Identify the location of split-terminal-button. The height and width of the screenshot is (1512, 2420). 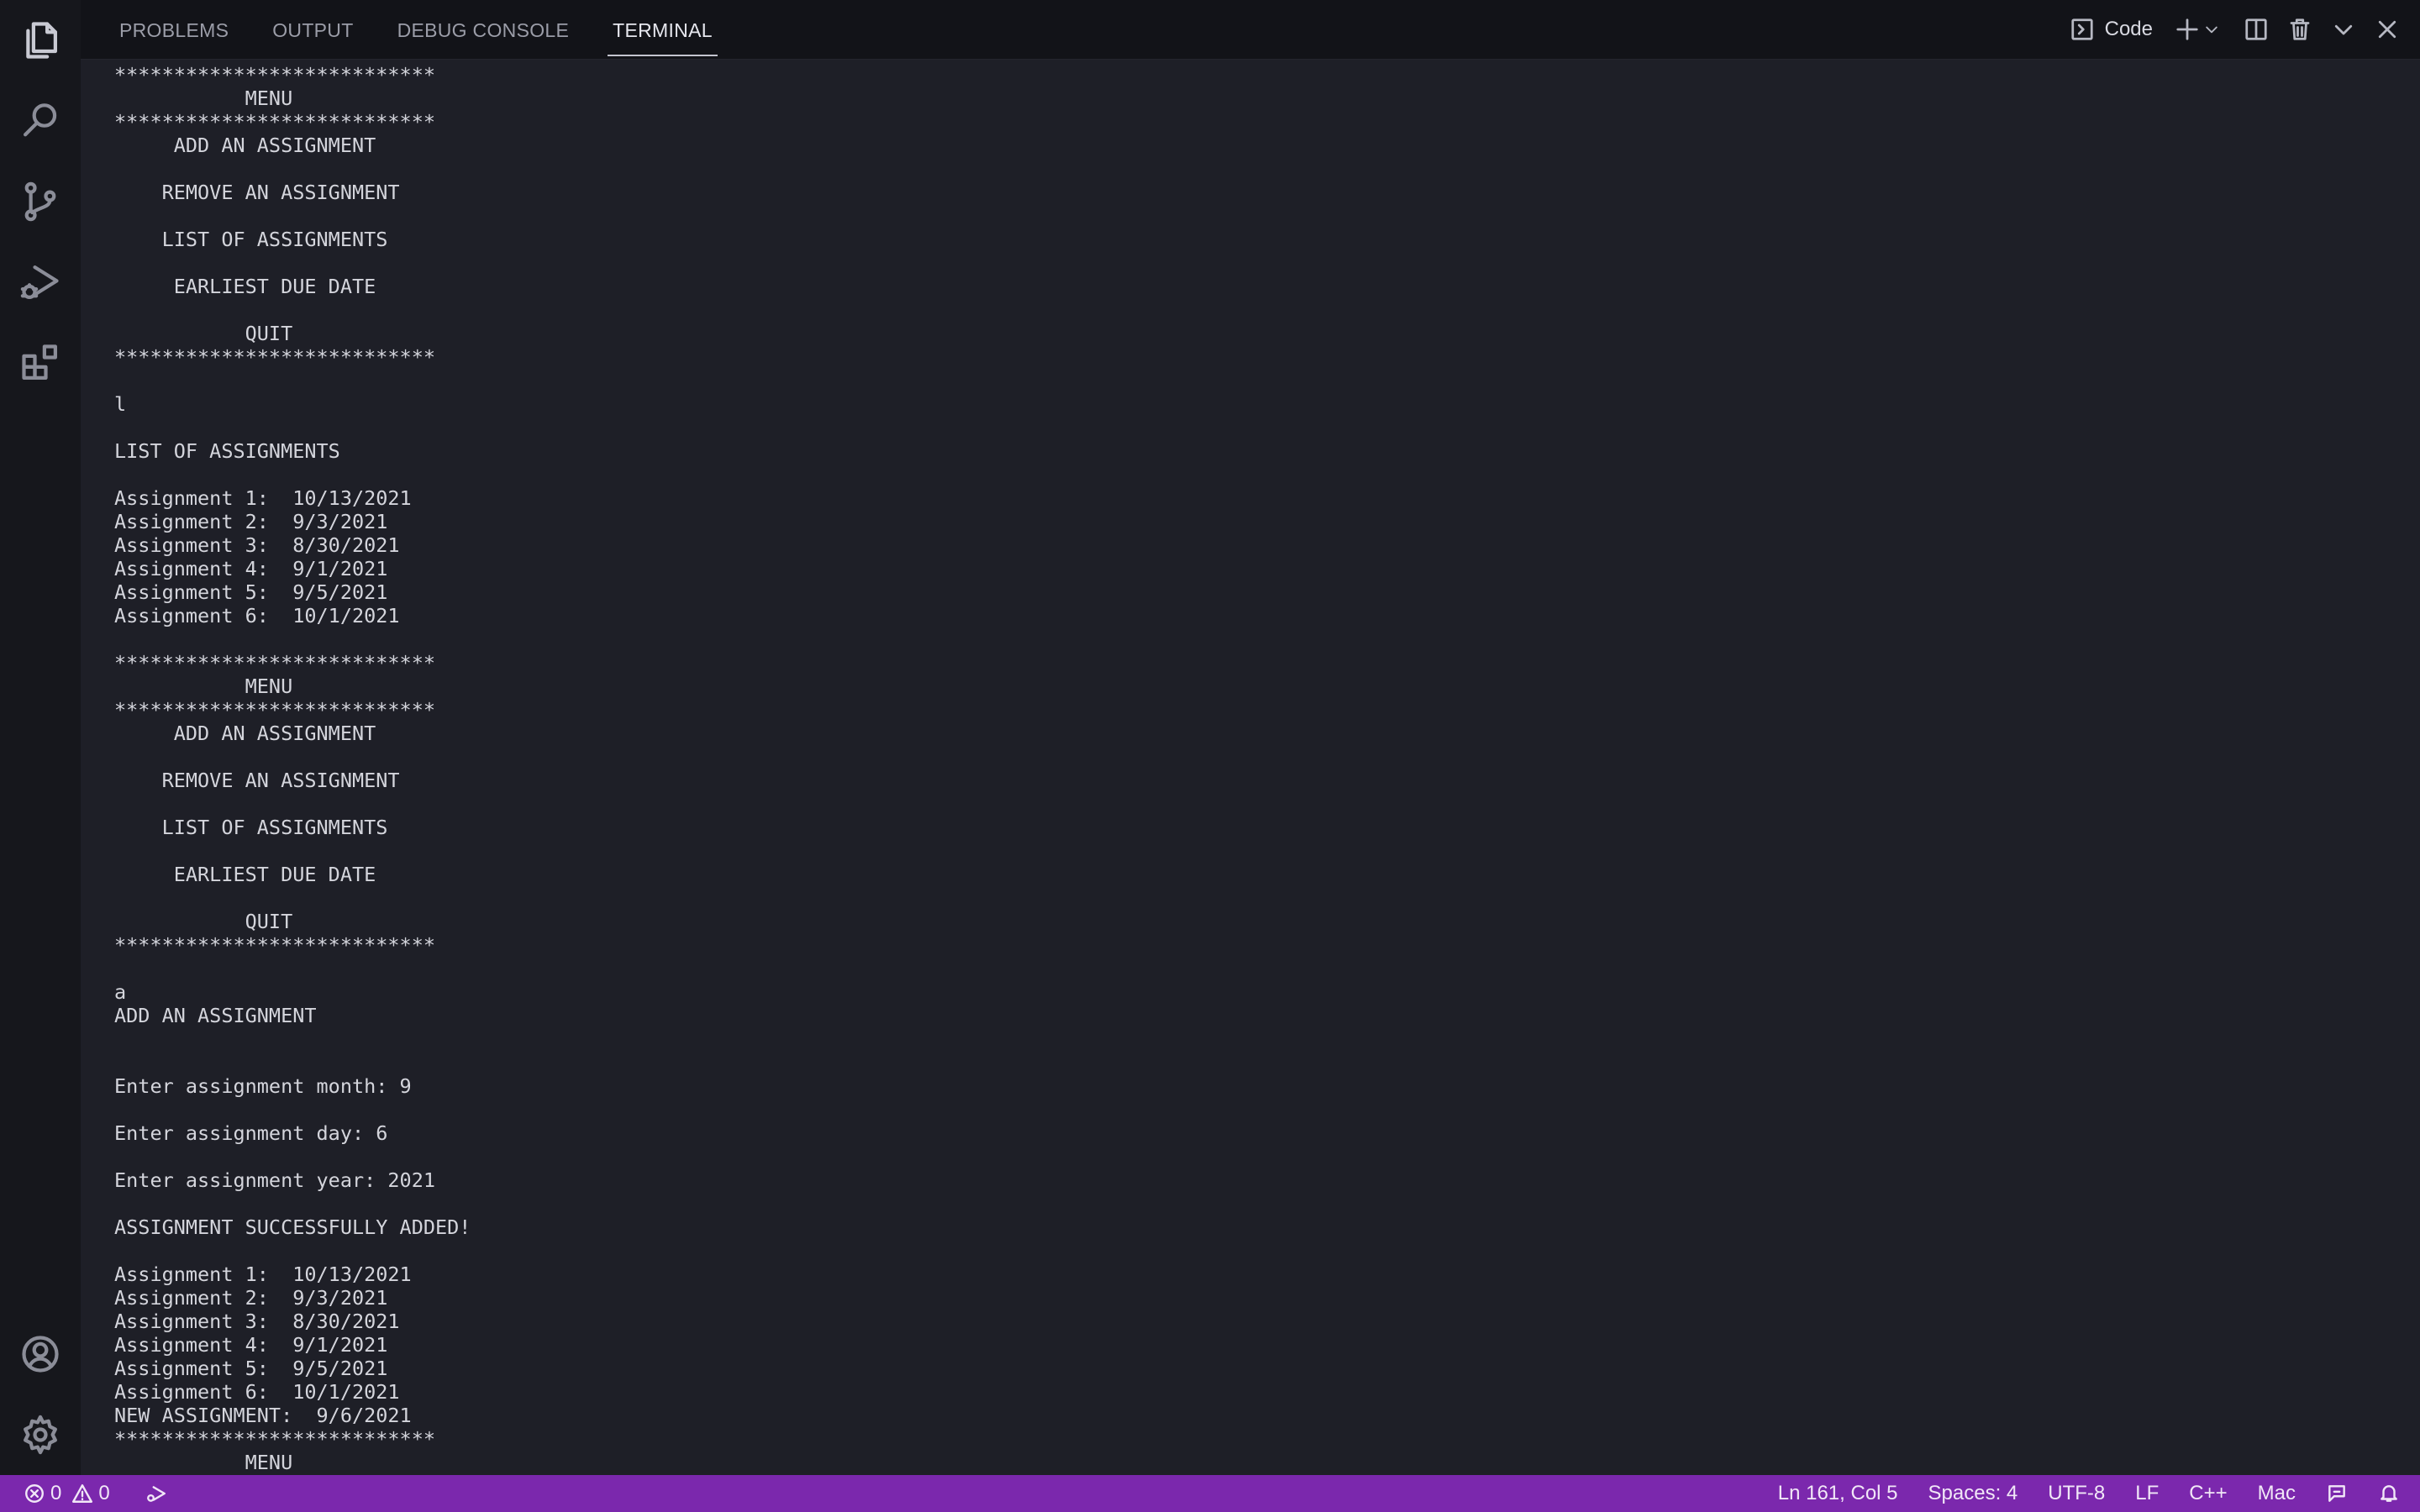
(2256, 29).